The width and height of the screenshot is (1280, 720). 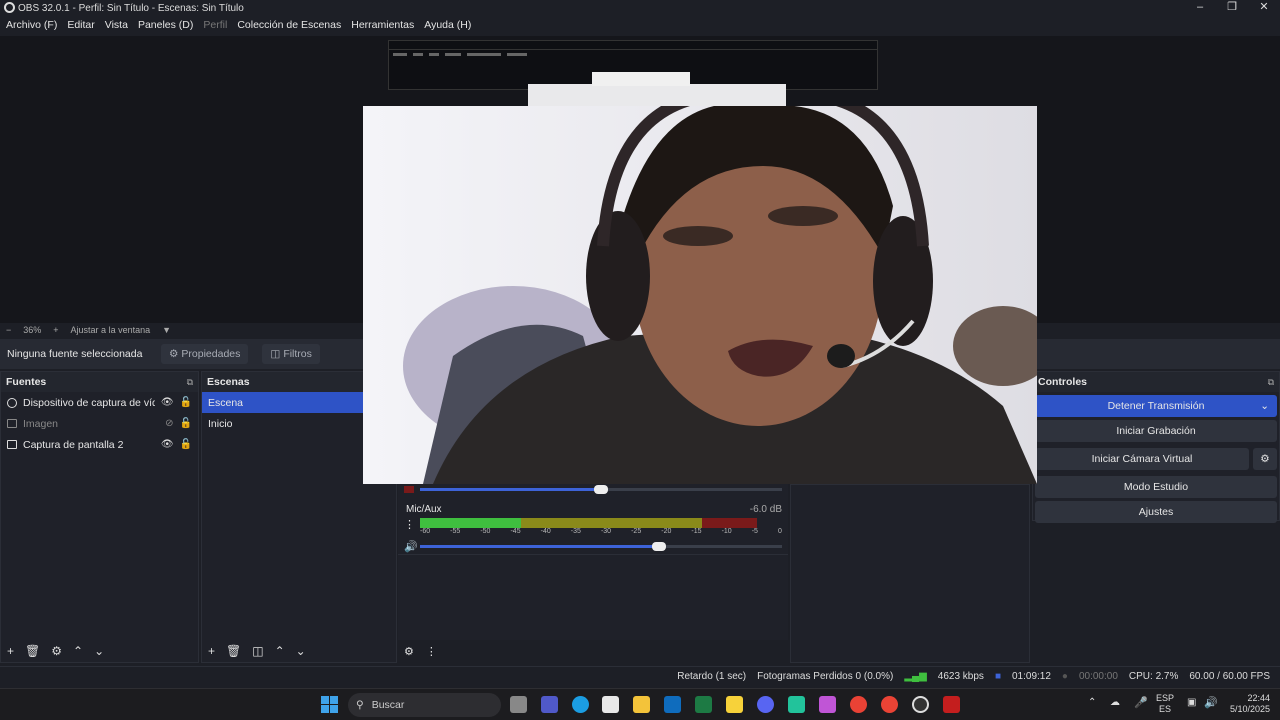 I want to click on record-icon: ●, so click(x=1064, y=676).